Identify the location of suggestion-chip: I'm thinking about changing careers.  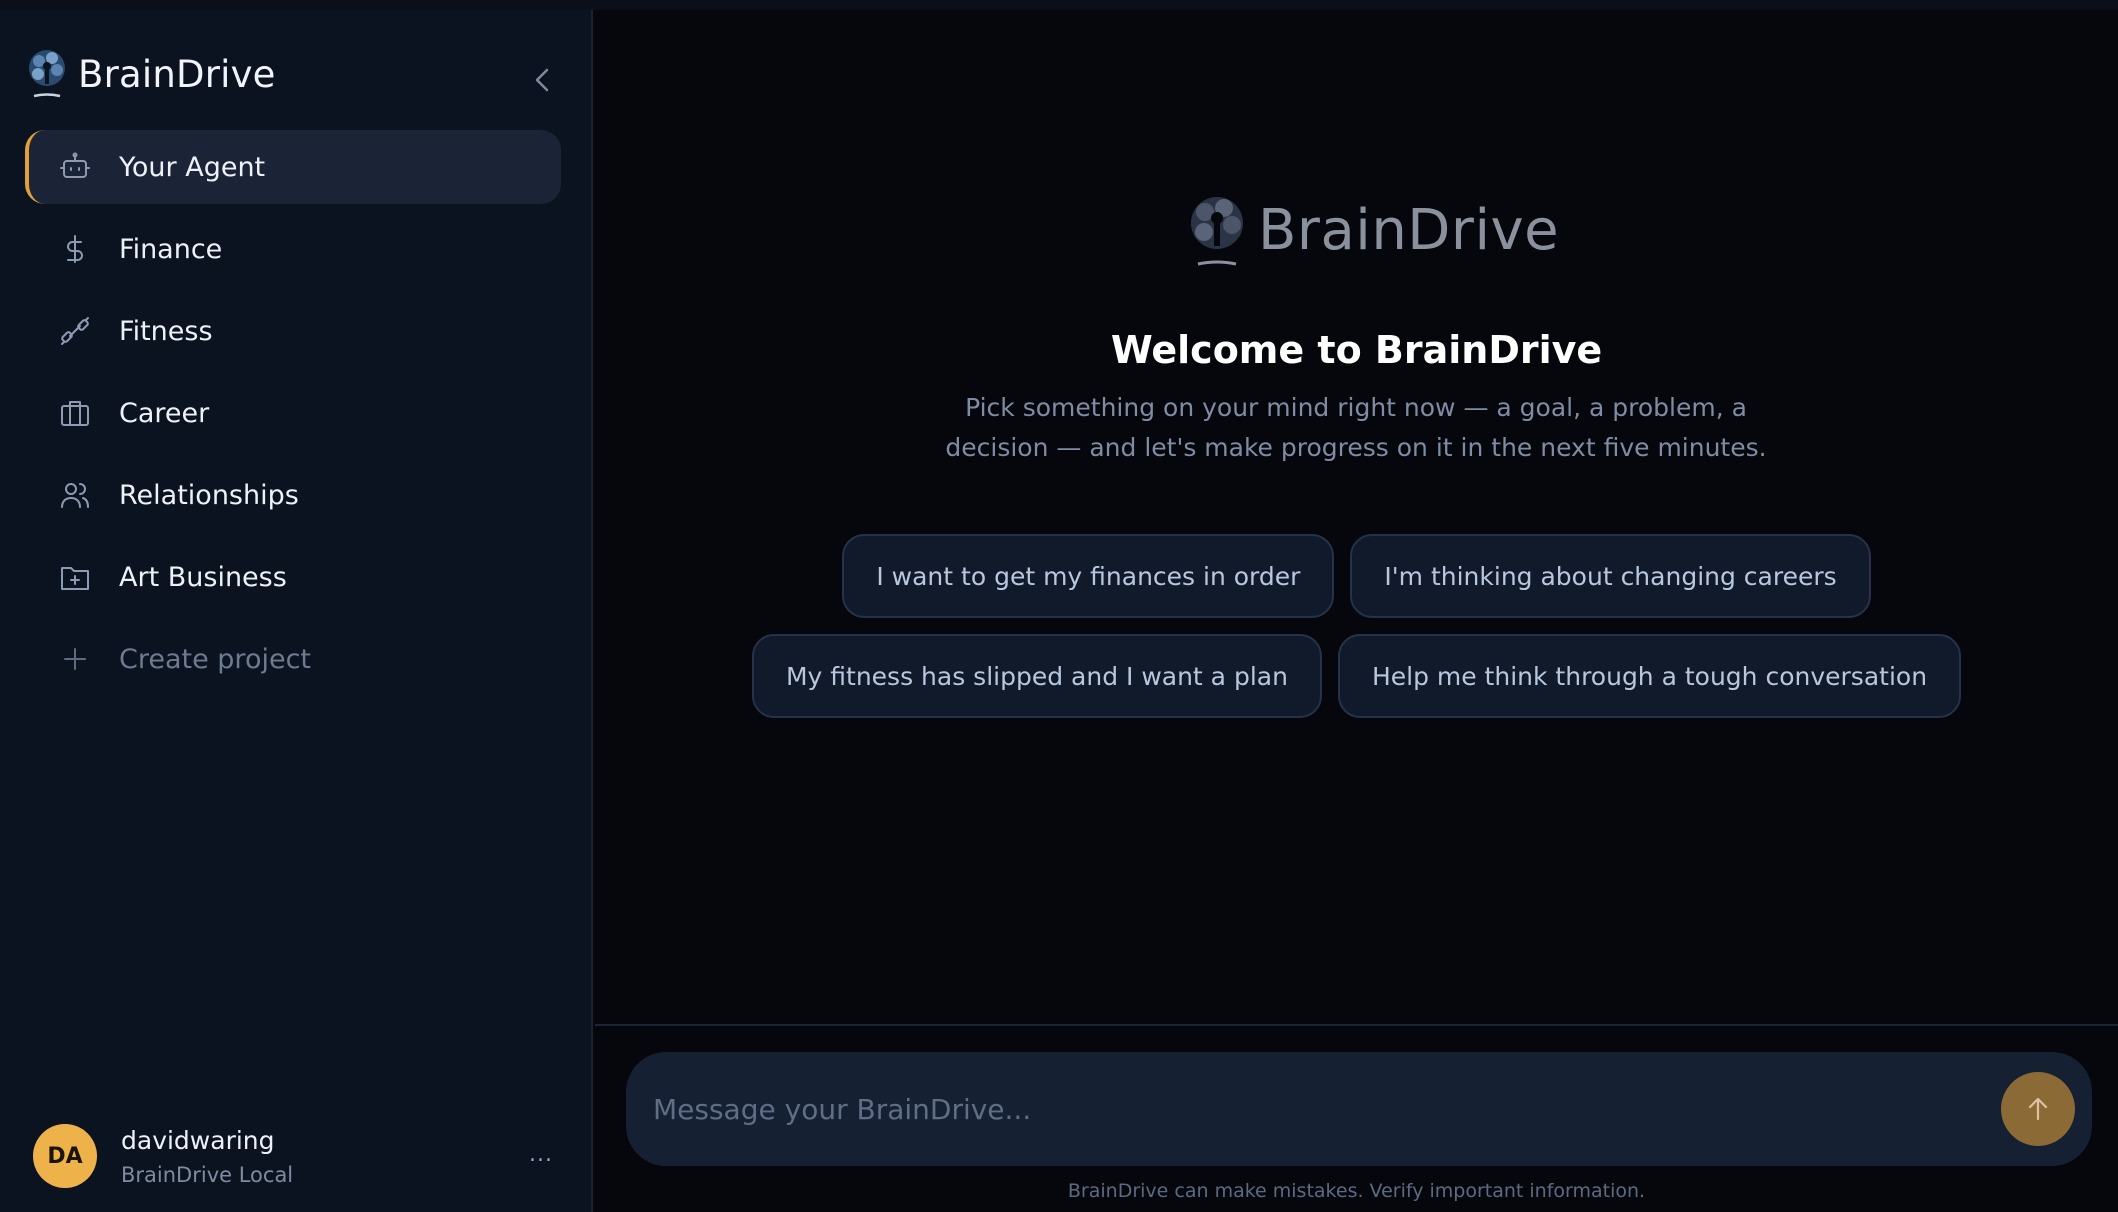
(1610, 576).